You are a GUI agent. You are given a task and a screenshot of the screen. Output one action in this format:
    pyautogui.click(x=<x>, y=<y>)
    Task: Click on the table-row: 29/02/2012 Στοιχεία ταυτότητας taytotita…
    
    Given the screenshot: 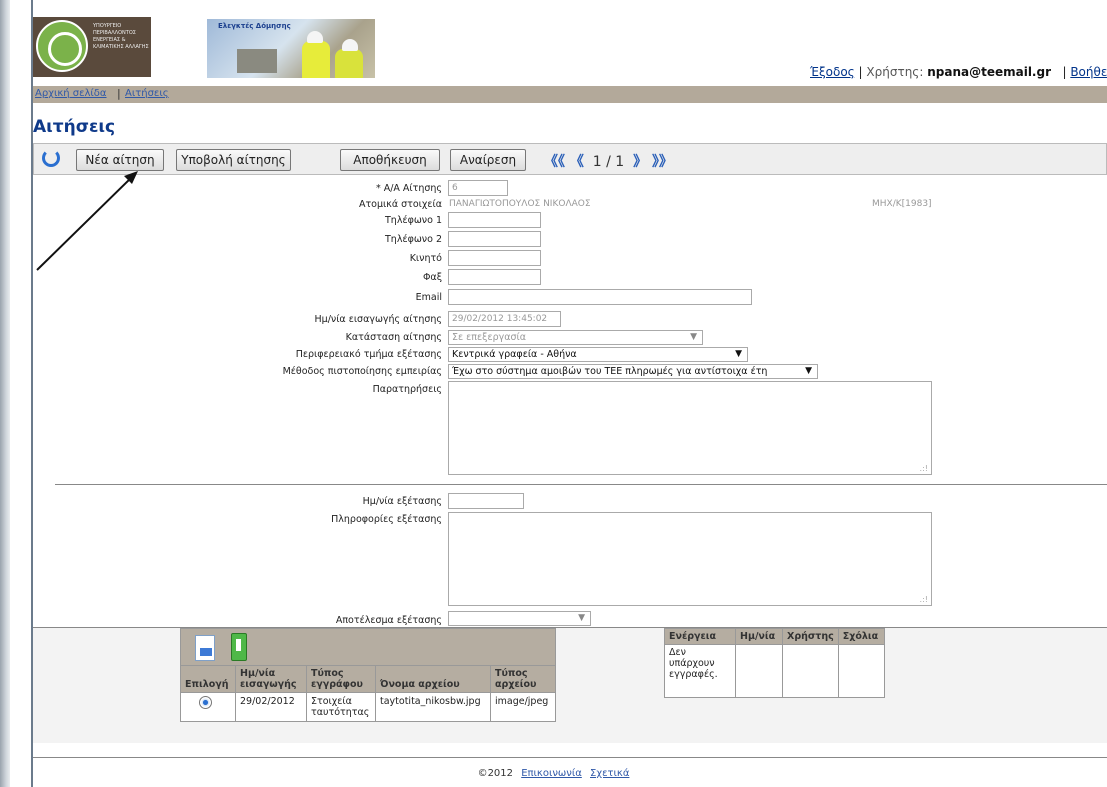 What is the action you would take?
    pyautogui.click(x=368, y=707)
    